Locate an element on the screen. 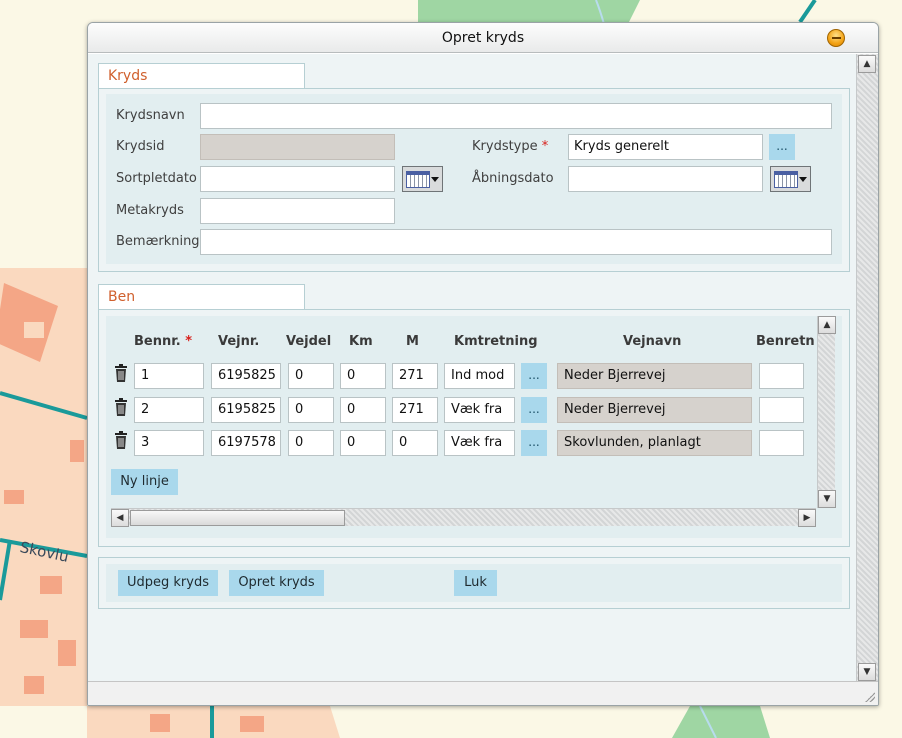 This screenshot has width=902, height=738. scroll-left-icon: ◀ is located at coordinates (120, 518).